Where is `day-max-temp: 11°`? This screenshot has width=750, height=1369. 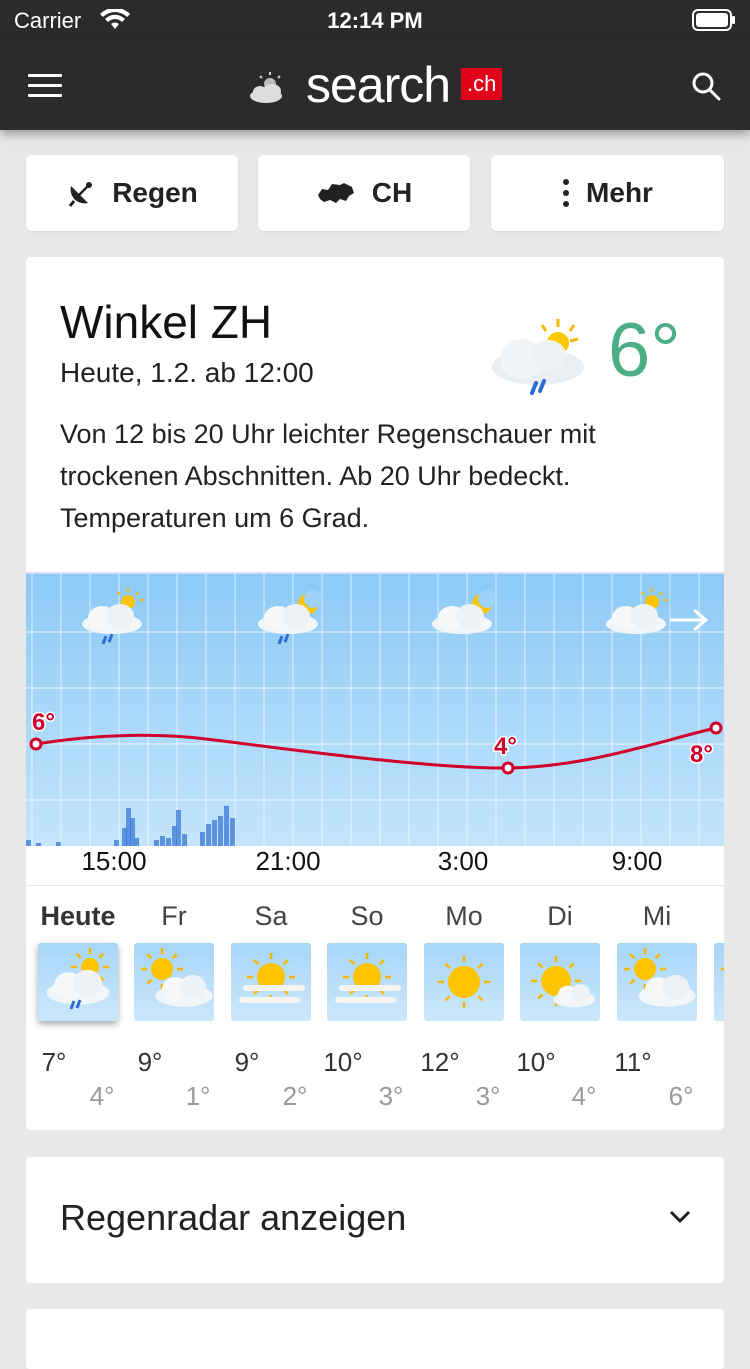 day-max-temp: 11° is located at coordinates (633, 1062).